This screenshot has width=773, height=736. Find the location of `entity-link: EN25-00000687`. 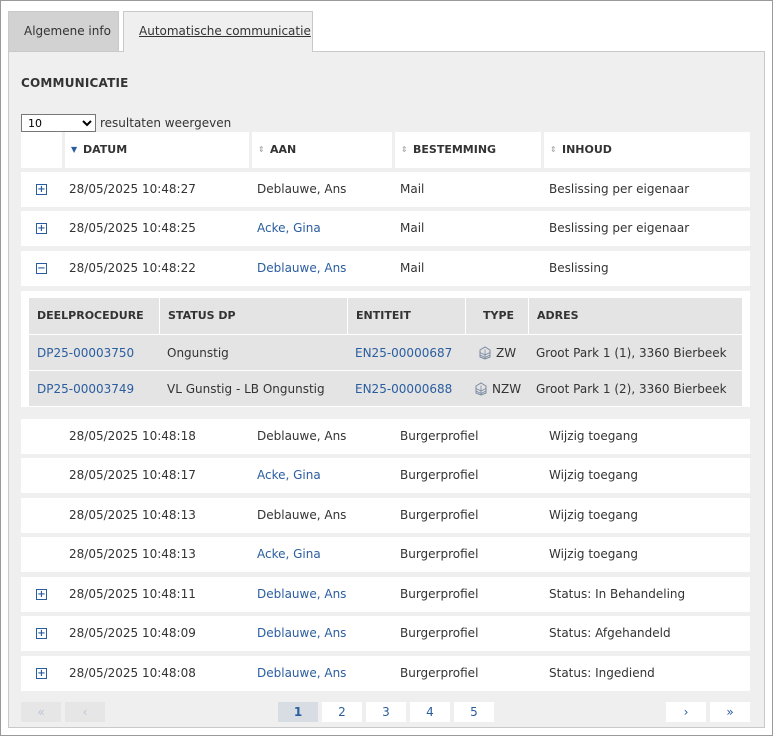

entity-link: EN25-00000687 is located at coordinates (406, 353).